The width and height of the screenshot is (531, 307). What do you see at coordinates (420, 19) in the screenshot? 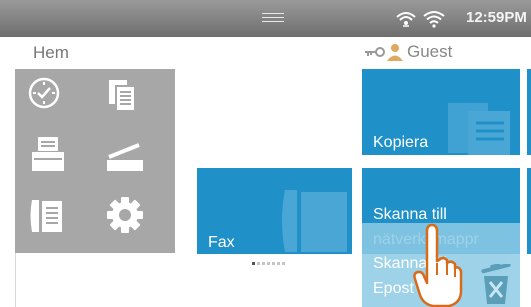
I see `status-icons` at bounding box center [420, 19].